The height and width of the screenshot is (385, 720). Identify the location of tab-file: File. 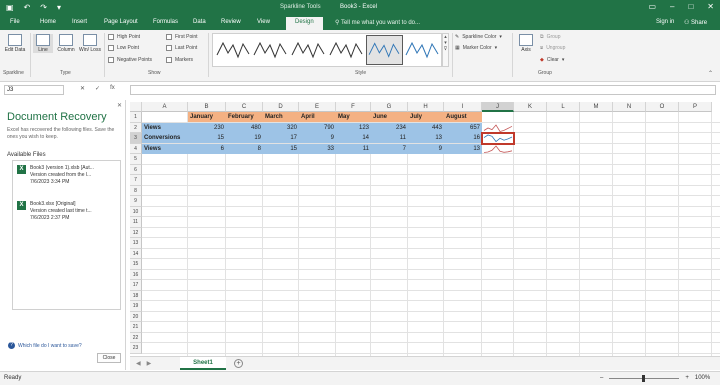
(15, 22).